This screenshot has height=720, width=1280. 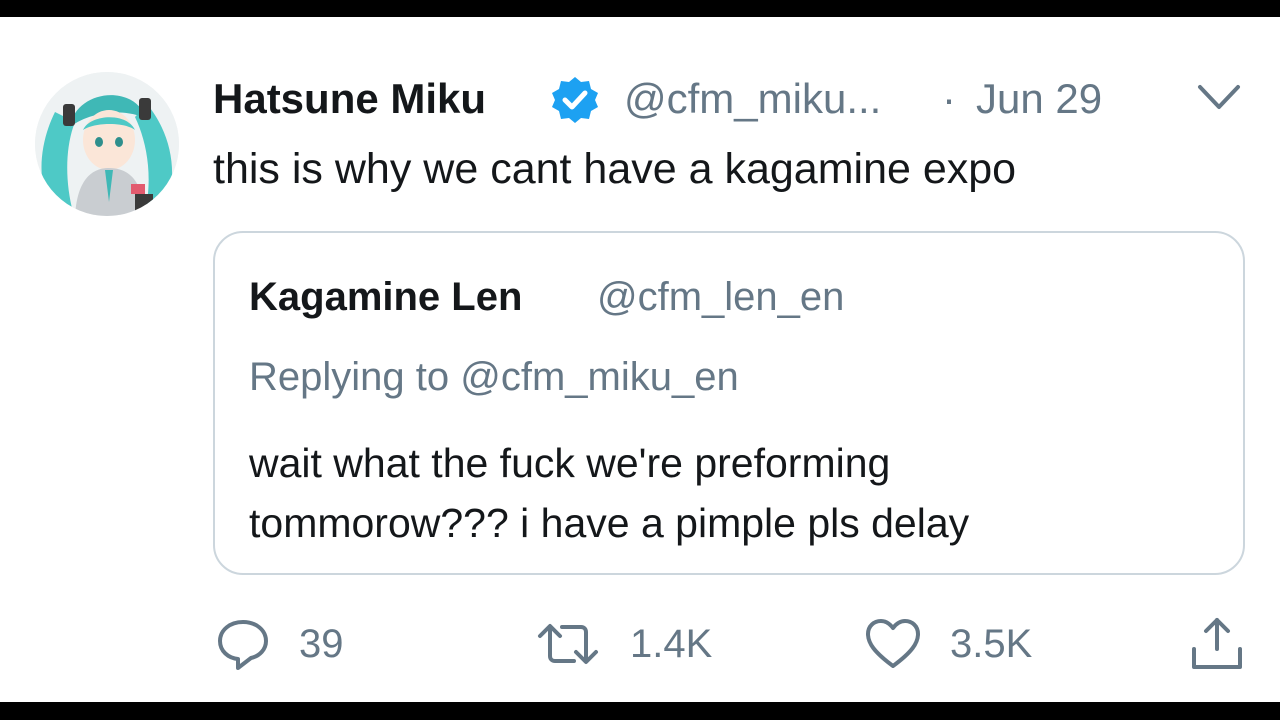 I want to click on replying-to: Replying to @cfm_miku_en, so click(x=494, y=377).